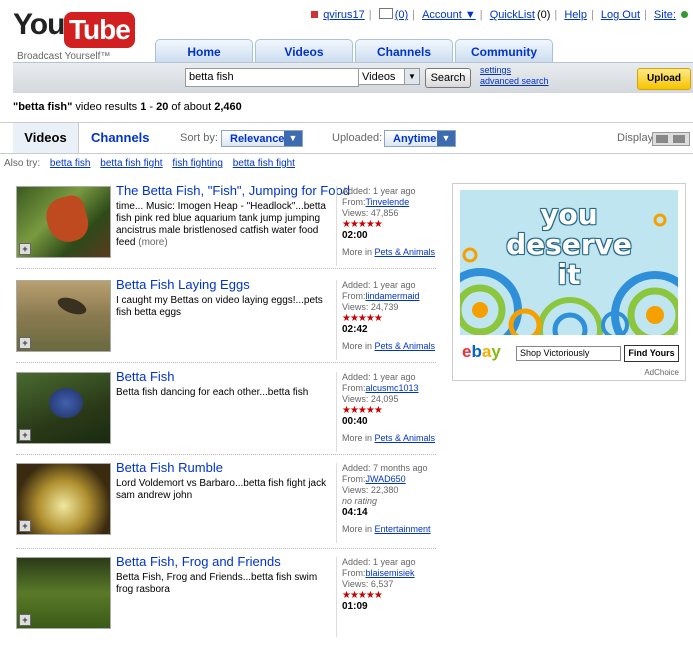  Describe the element at coordinates (315, 14) in the screenshot. I see `user-icon` at that location.